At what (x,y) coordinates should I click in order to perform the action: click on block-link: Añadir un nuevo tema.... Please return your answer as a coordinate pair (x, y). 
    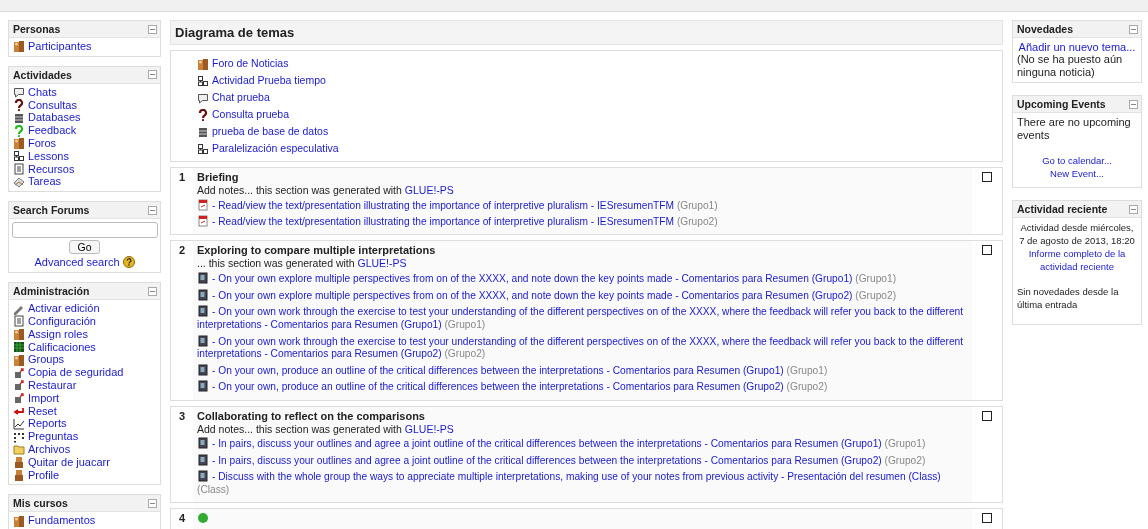
    Looking at the image, I should click on (1077, 47).